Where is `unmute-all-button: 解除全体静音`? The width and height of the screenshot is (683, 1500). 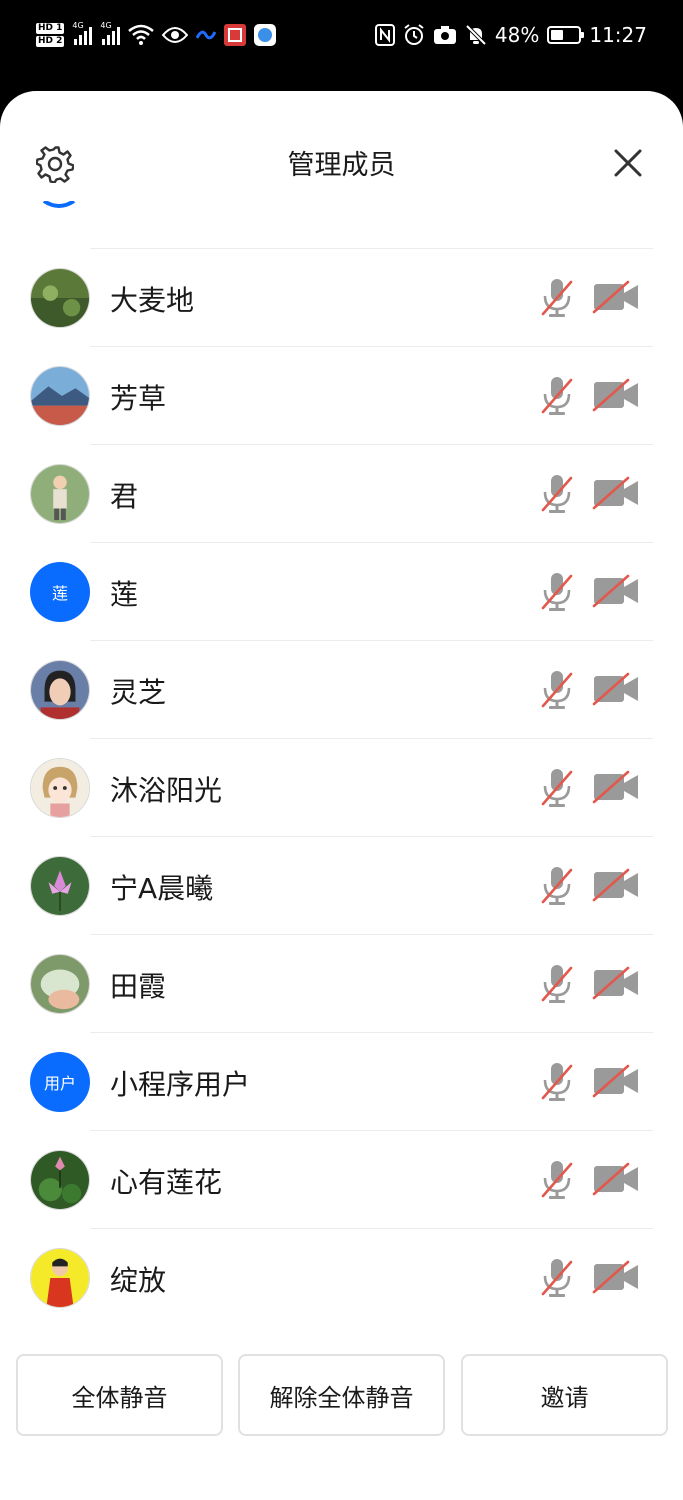 unmute-all-button: 解除全体静音 is located at coordinates (341, 1395).